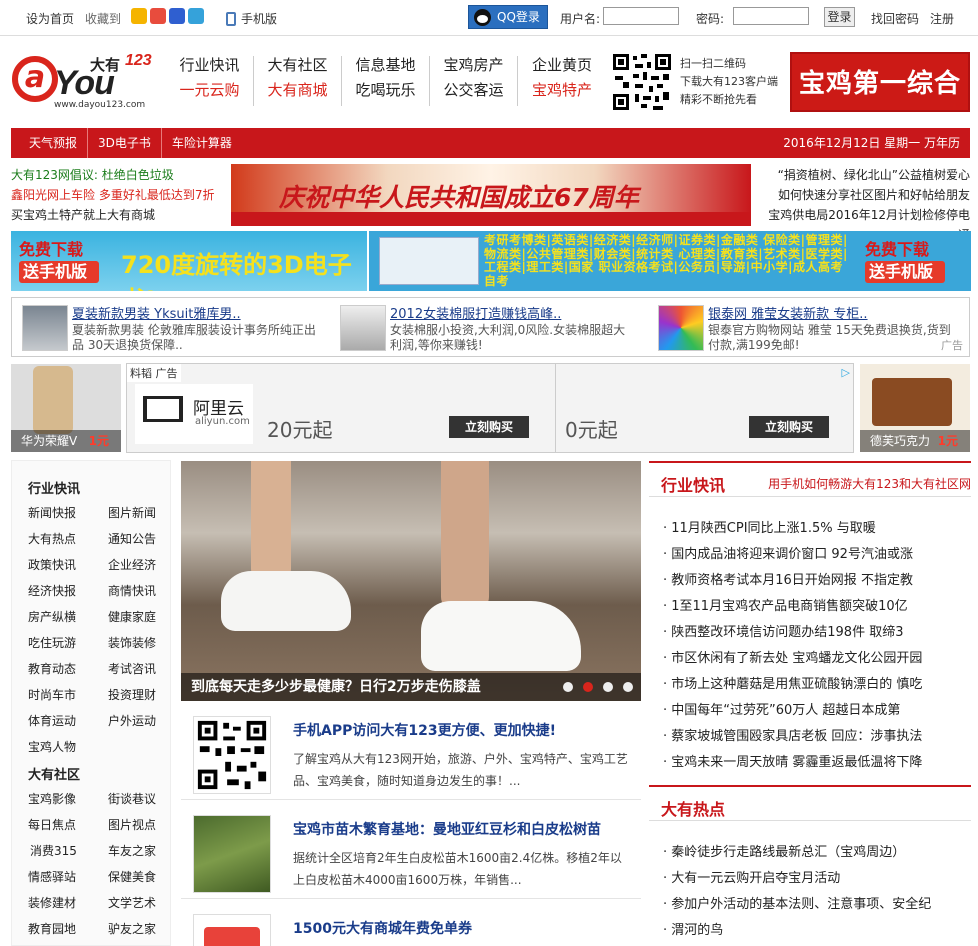  I want to click on panel-title: 大有热点, so click(693, 808).